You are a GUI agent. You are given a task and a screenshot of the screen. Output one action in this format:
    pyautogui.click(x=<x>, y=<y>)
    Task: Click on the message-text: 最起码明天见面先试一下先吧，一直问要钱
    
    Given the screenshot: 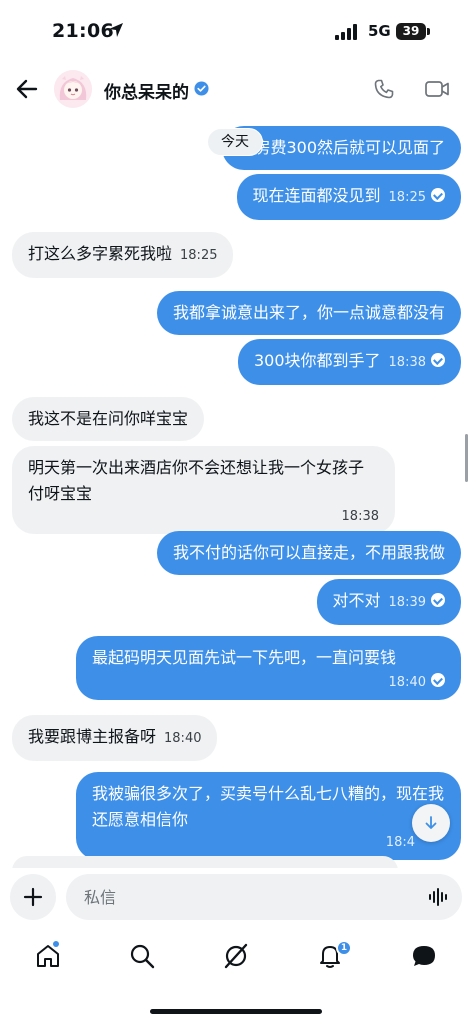 What is the action you would take?
    pyautogui.click(x=244, y=657)
    